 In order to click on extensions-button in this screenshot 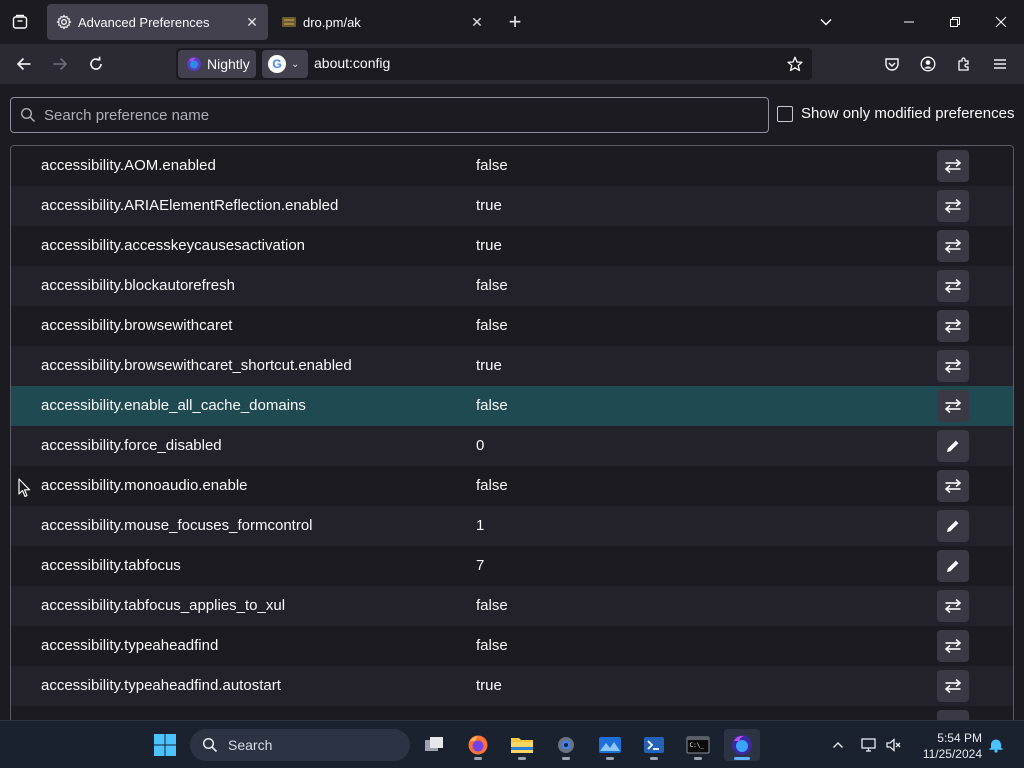, I will do `click(964, 64)`.